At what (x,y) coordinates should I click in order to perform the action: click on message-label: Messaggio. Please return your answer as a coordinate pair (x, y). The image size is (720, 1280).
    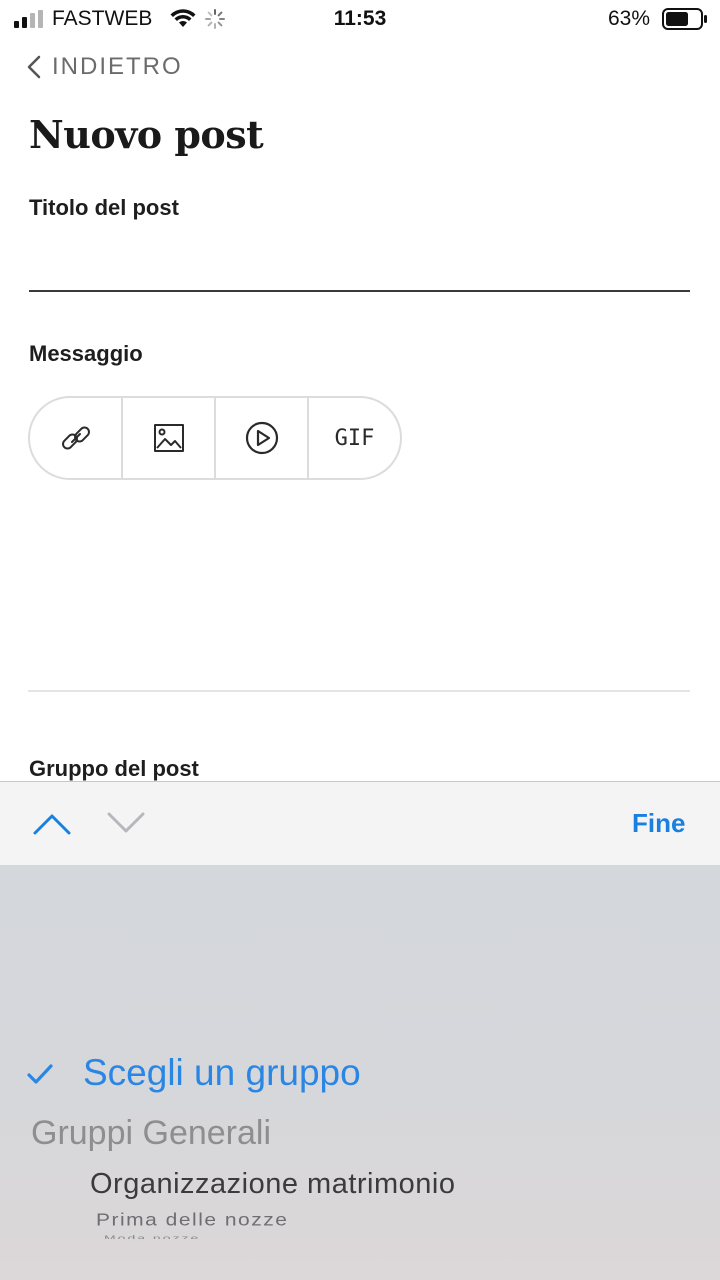
    Looking at the image, I should click on (86, 353).